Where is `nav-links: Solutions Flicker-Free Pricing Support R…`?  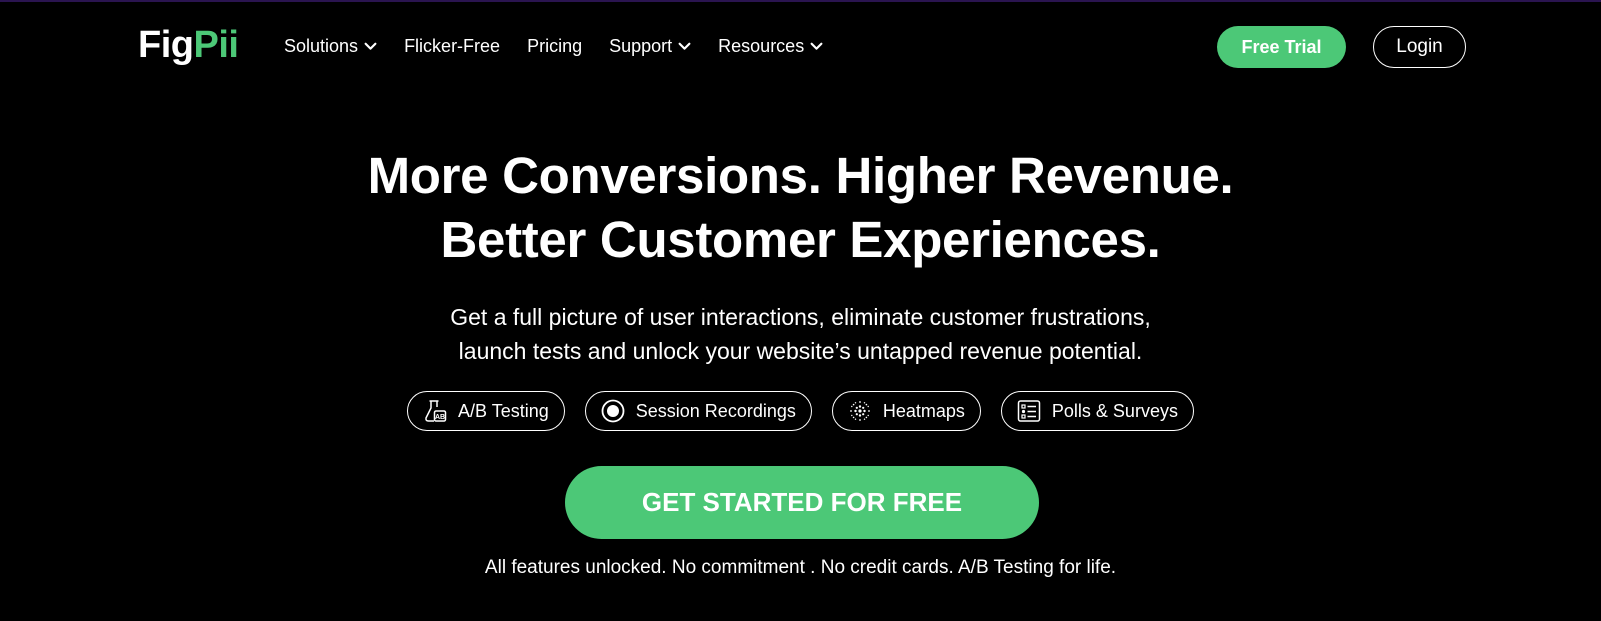
nav-links: Solutions Flicker-Free Pricing Support R… is located at coordinates (567, 46).